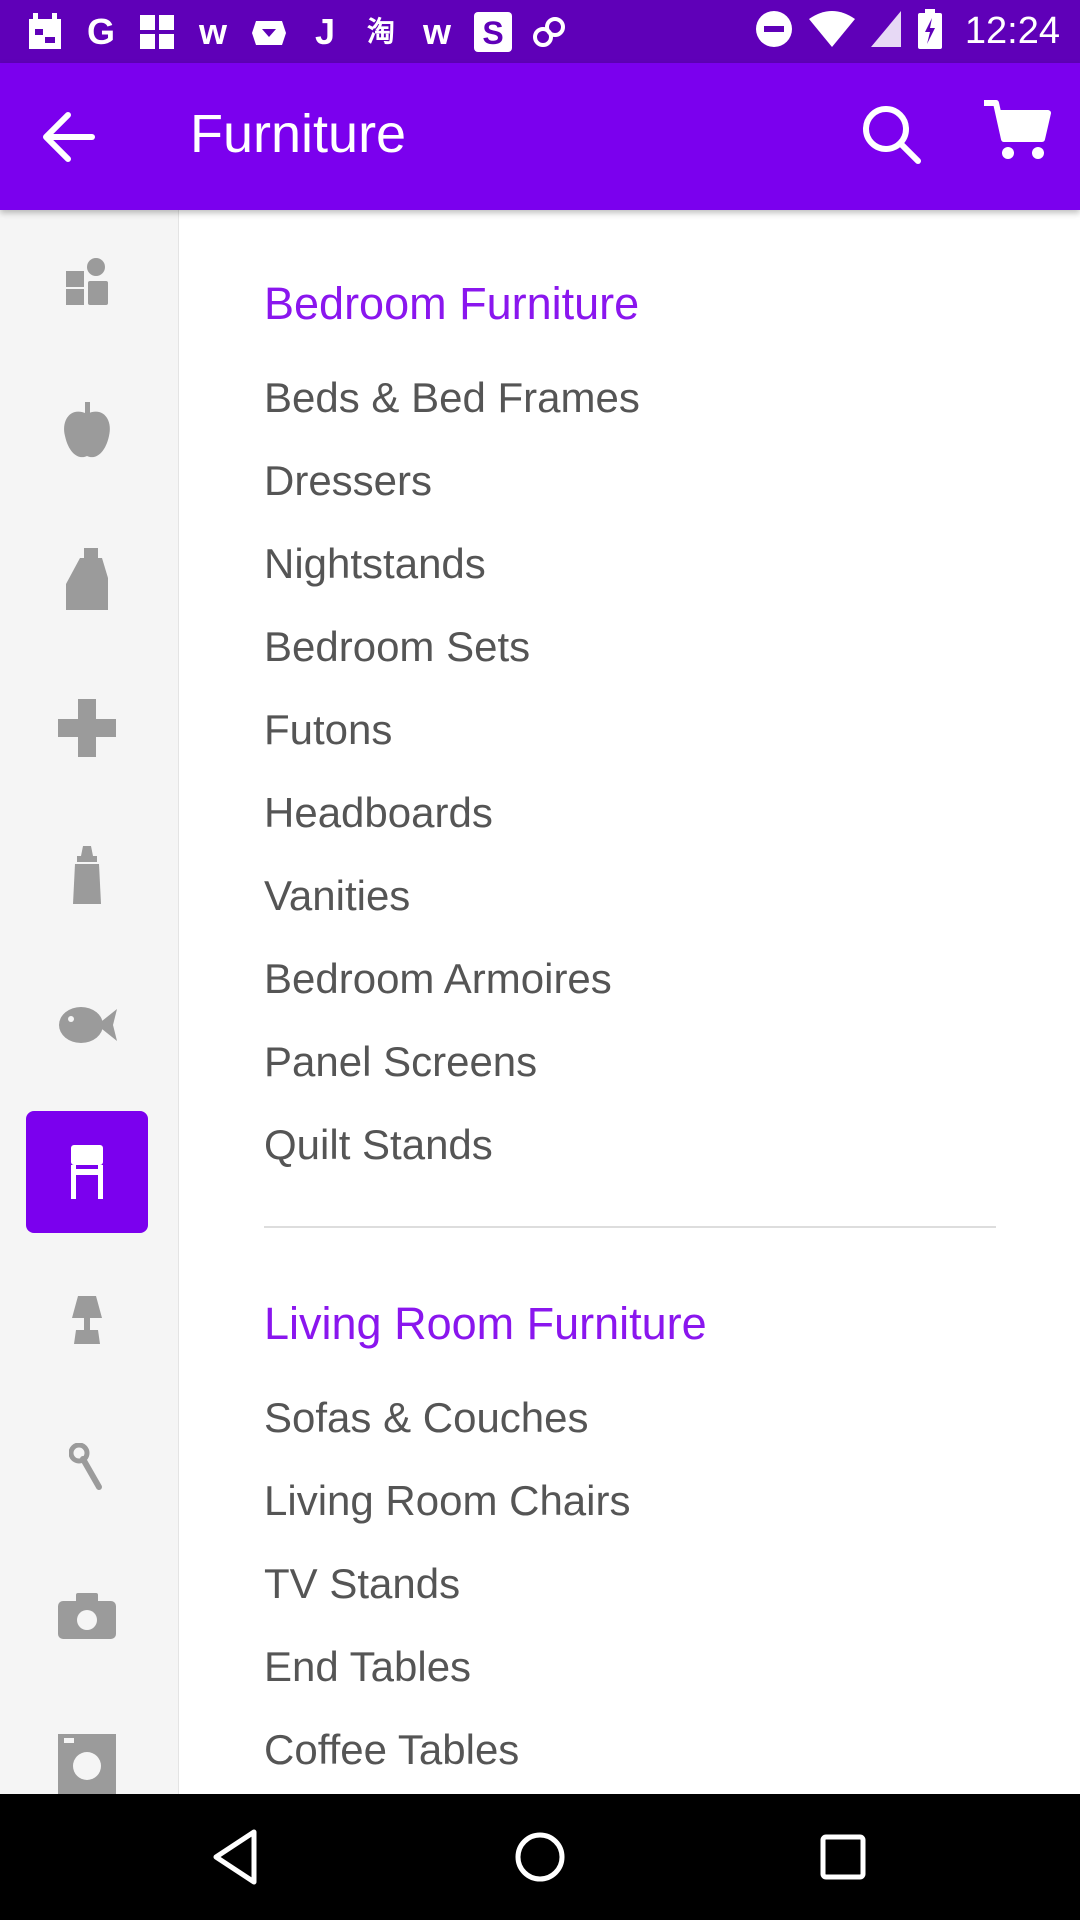  I want to click on toys-icon, so click(87, 281).